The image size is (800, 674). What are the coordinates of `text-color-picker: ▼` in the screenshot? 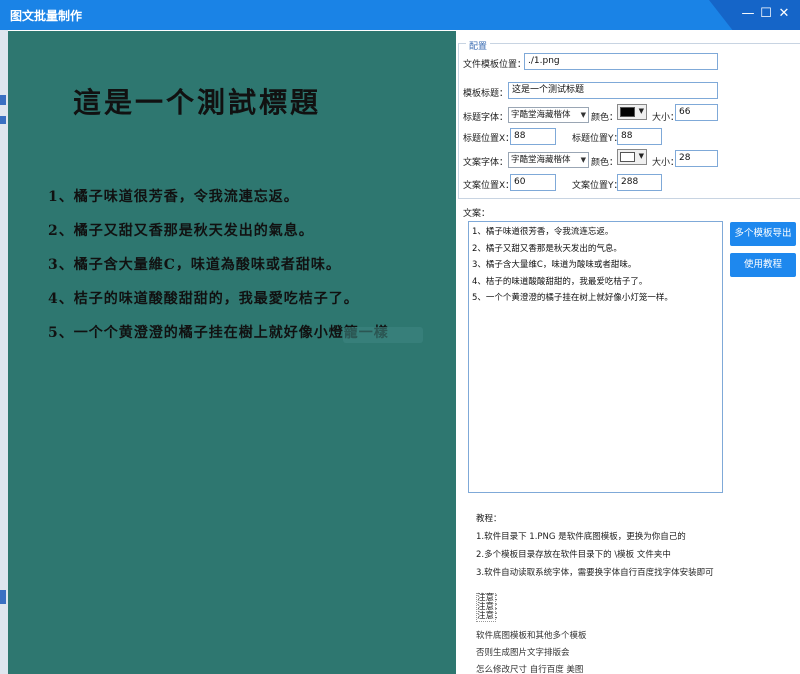 It's located at (632, 157).